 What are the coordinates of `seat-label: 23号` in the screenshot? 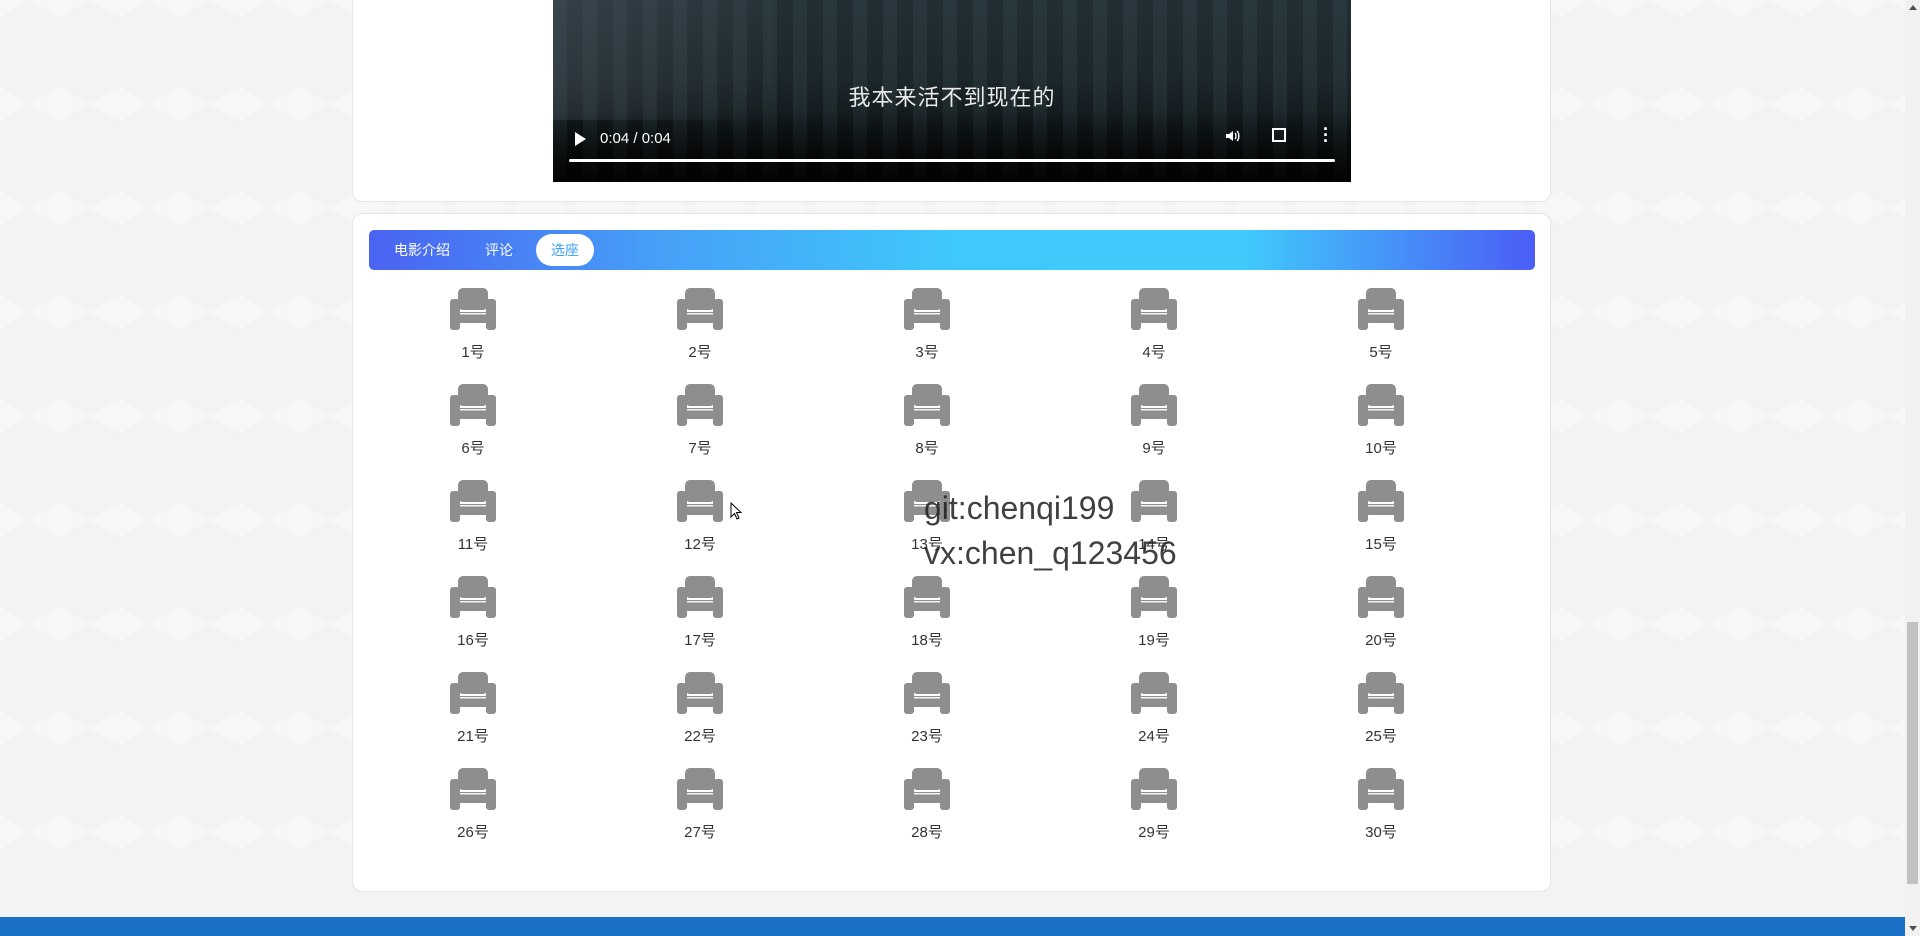 It's located at (927, 736).